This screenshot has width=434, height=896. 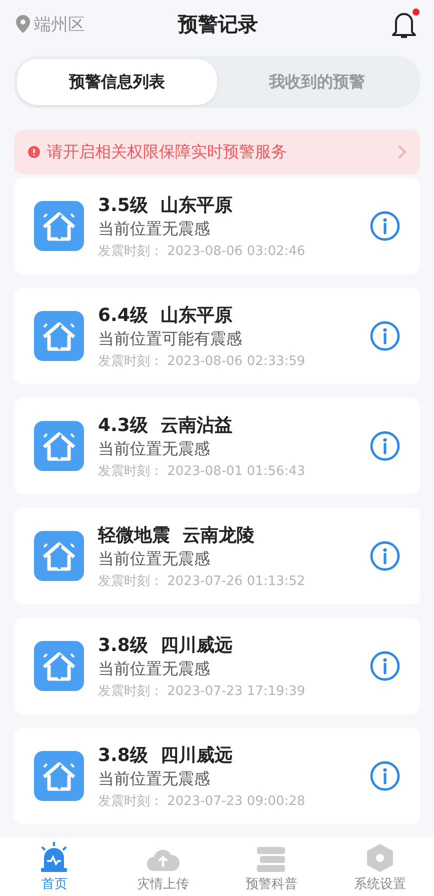 What do you see at coordinates (271, 867) in the screenshot?
I see `nav-tab: 预警科普` at bounding box center [271, 867].